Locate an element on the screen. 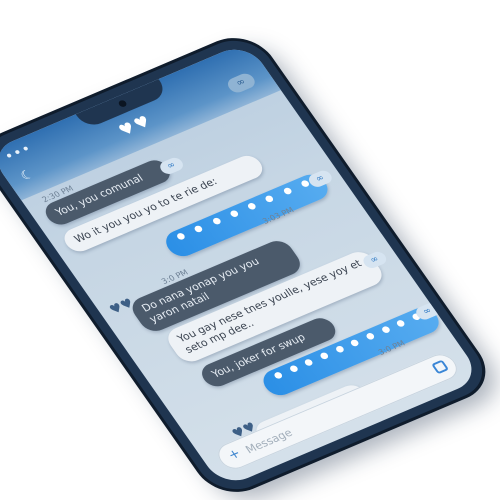 Image resolution: width=500 pixels, height=500 pixels. moon-icon: ☾ is located at coordinates (27, 175).